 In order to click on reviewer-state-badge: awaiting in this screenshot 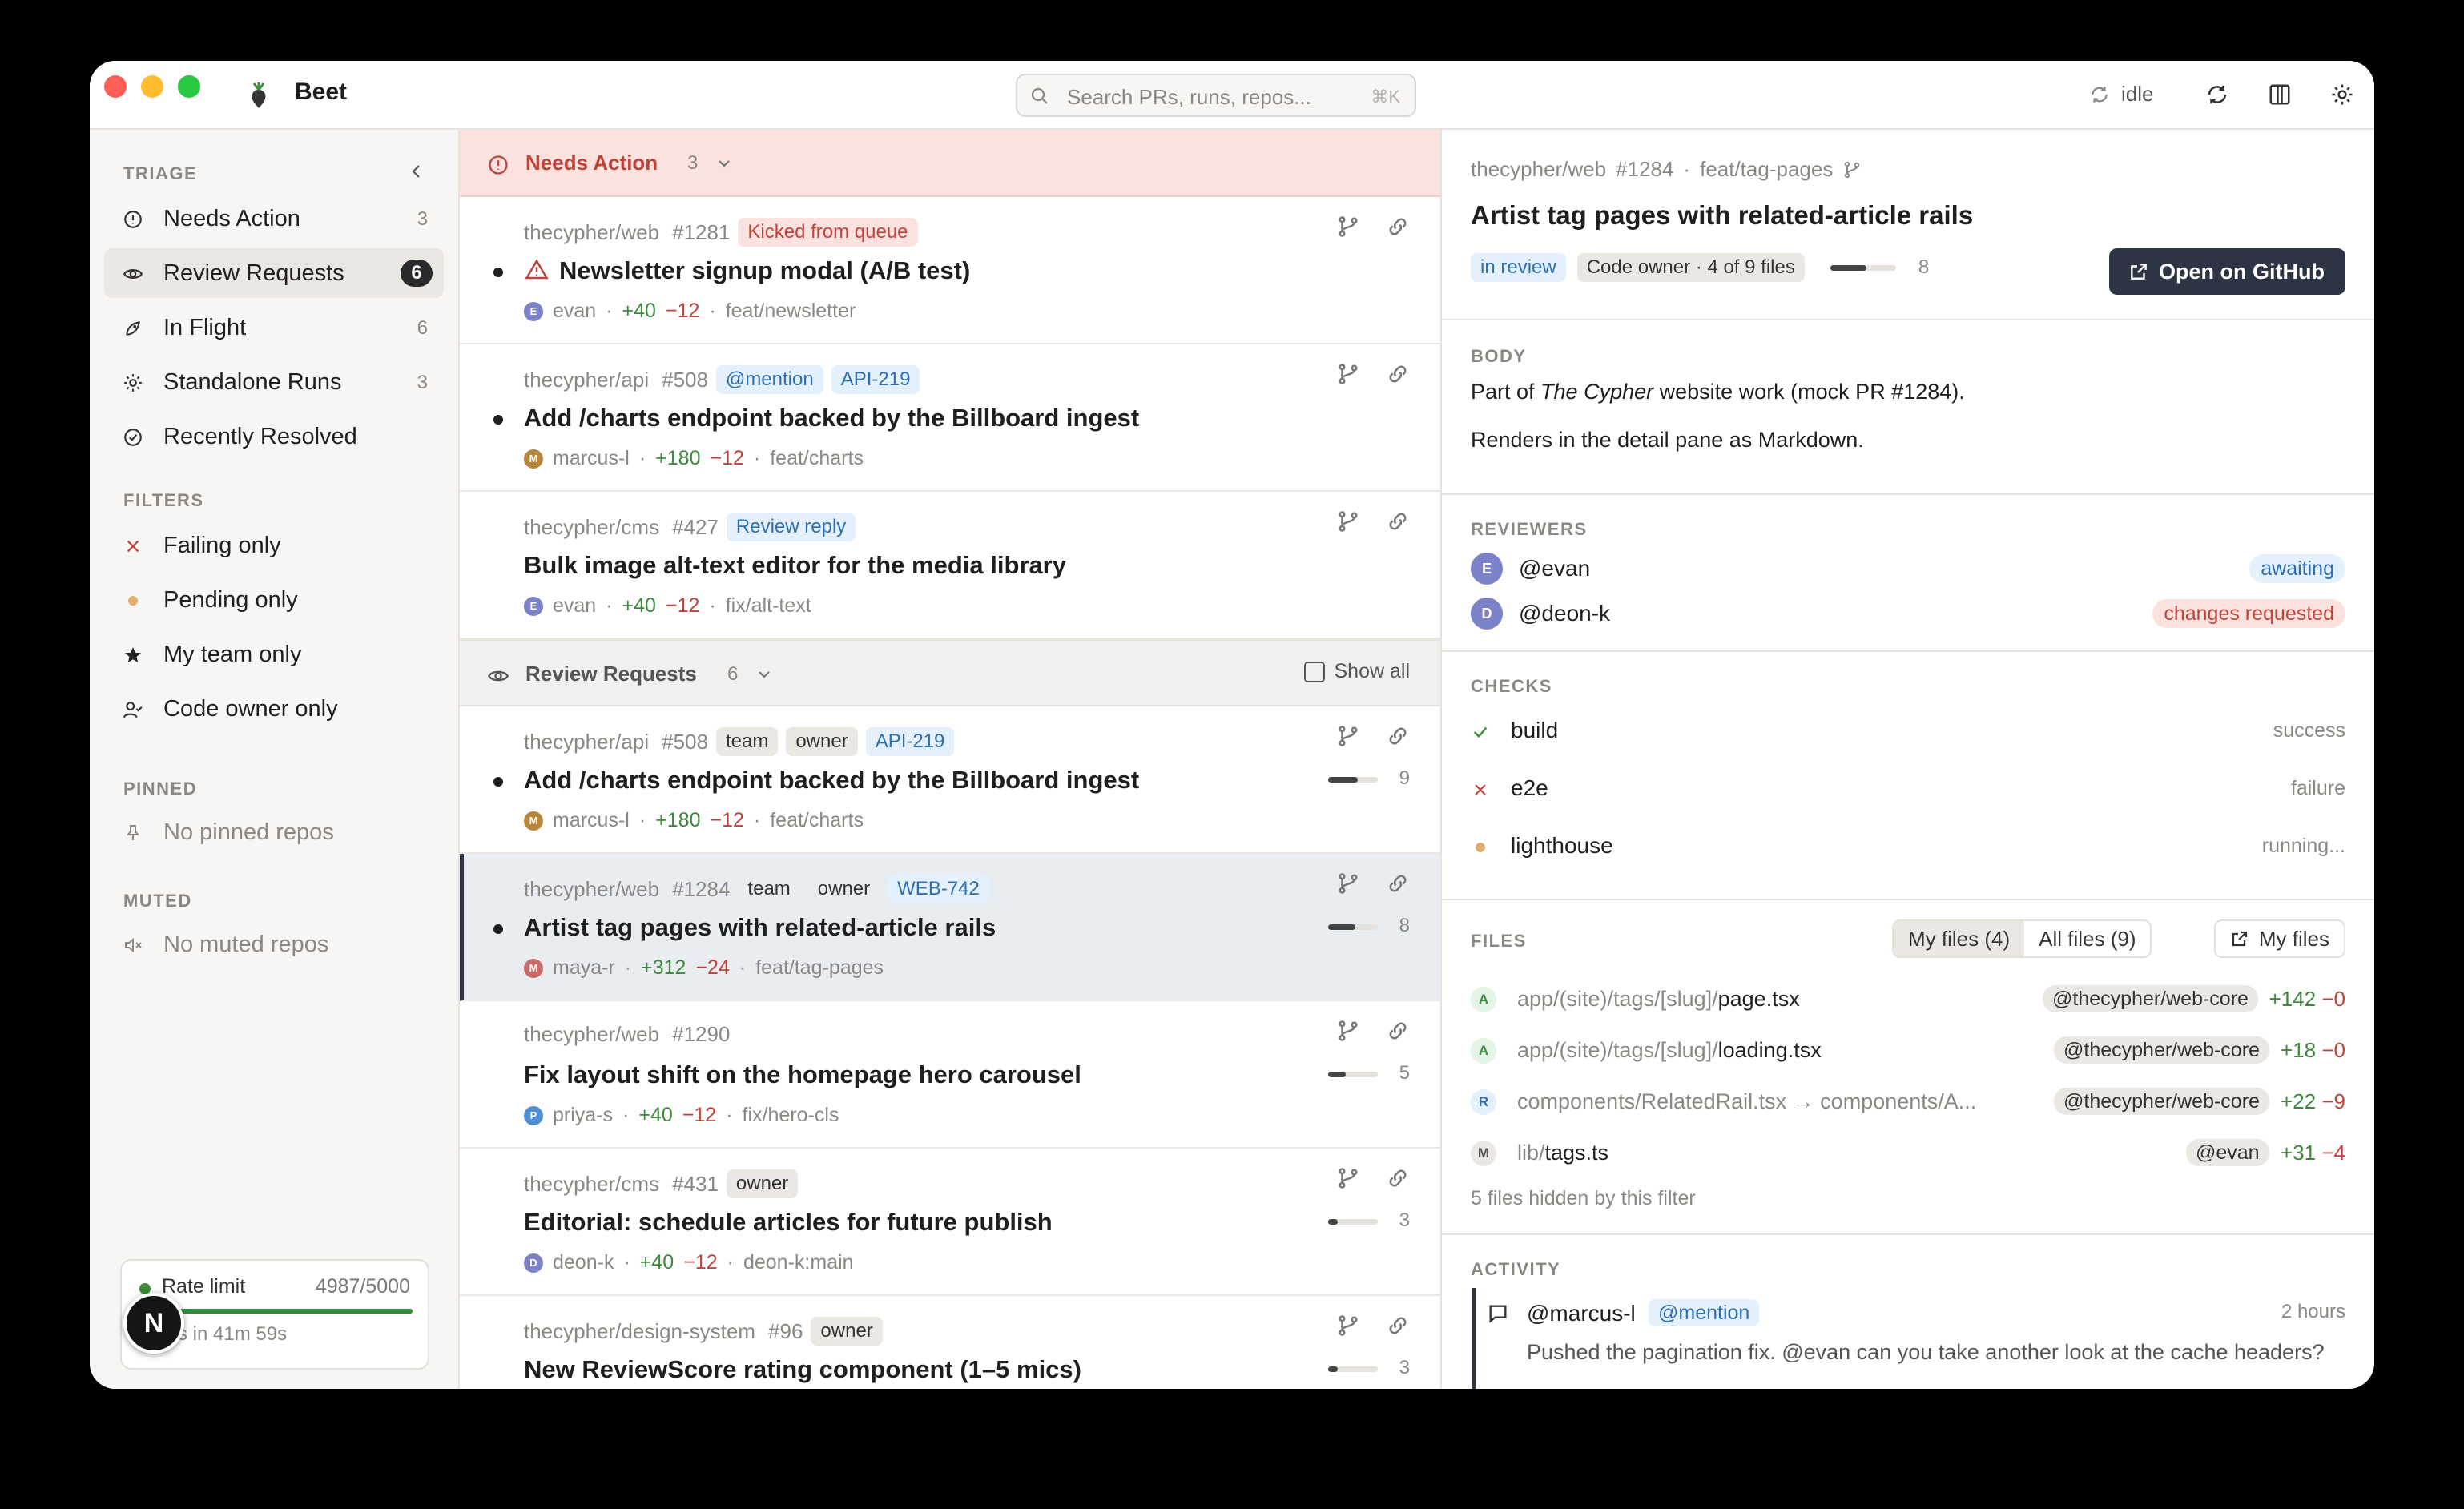, I will do `click(2297, 568)`.